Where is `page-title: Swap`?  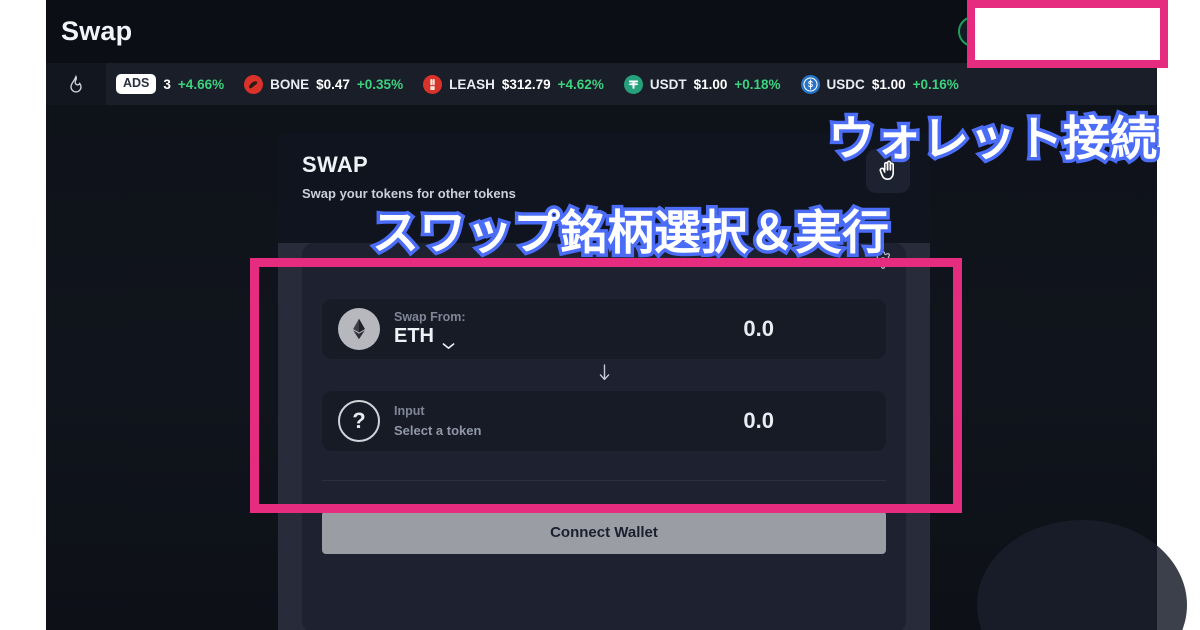
page-title: Swap is located at coordinates (97, 31).